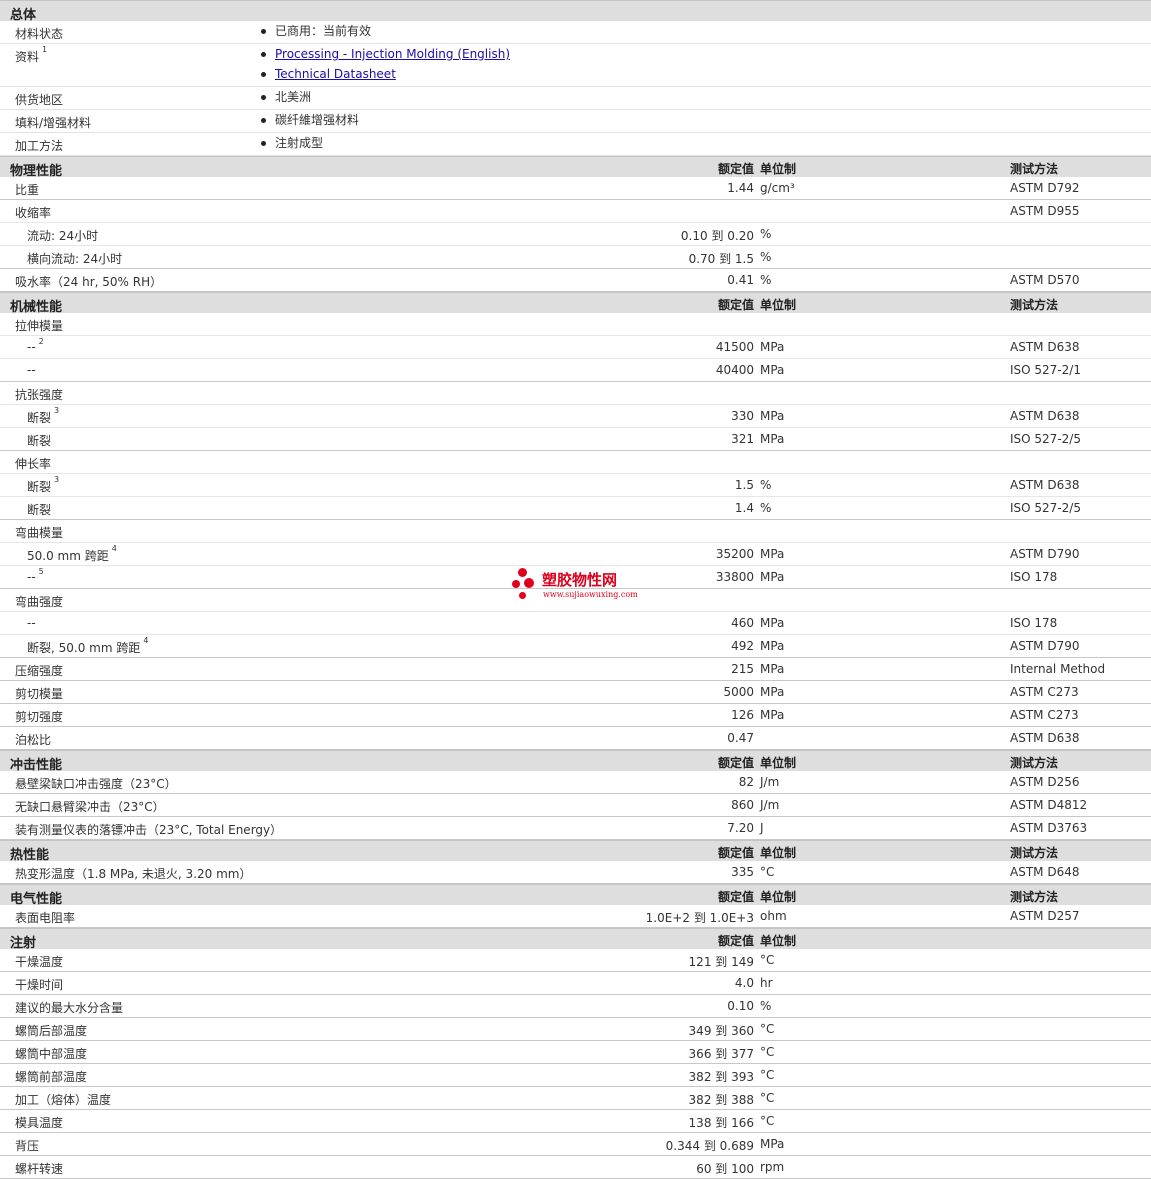  Describe the element at coordinates (39, 984) in the screenshot. I see `property-label: 干燥时间` at that location.